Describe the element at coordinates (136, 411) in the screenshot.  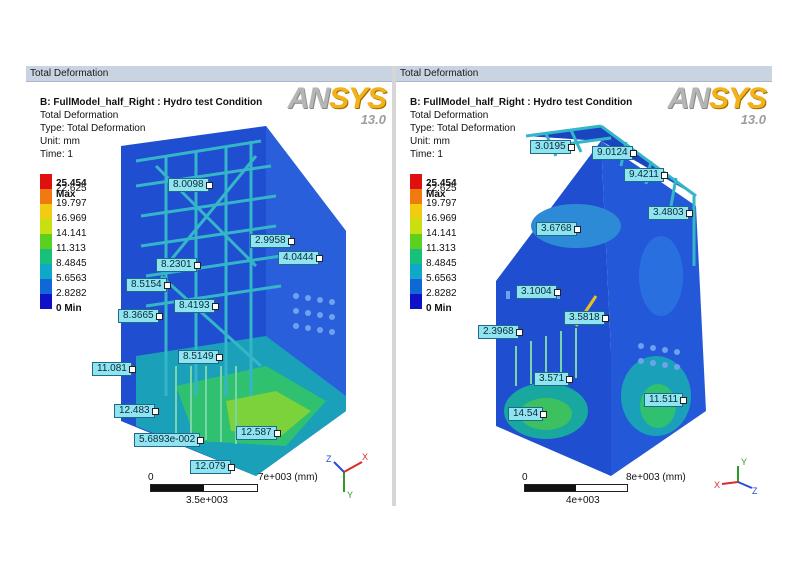
I see `probe-label: 12.483` at that location.